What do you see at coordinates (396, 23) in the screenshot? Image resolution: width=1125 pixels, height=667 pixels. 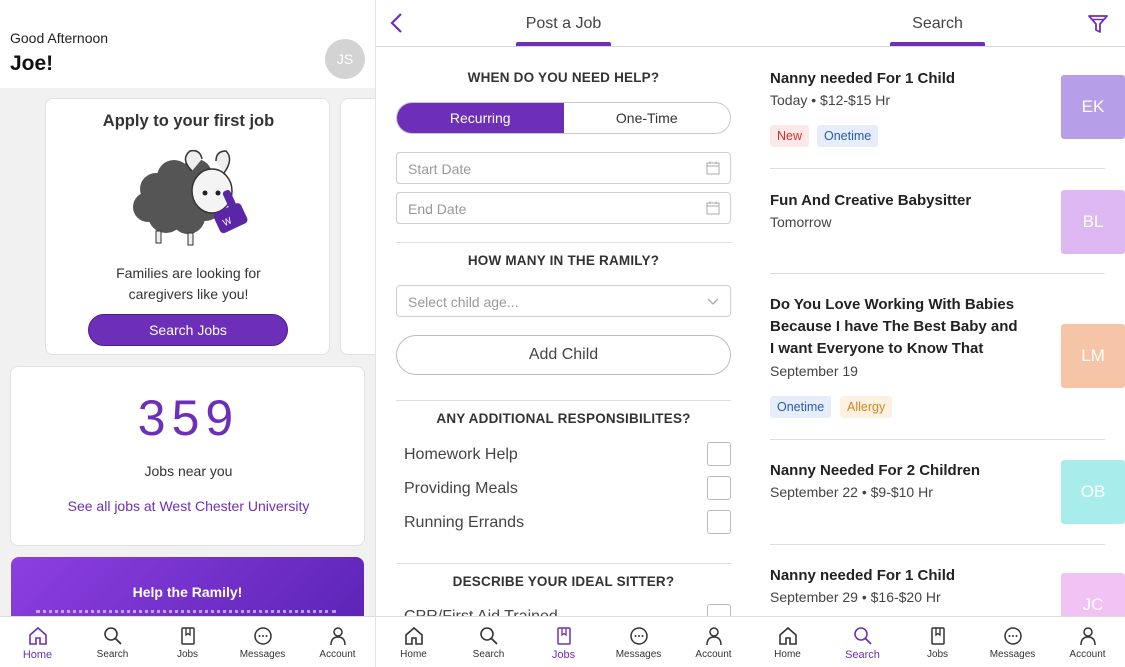 I see `back-chevron-icon` at bounding box center [396, 23].